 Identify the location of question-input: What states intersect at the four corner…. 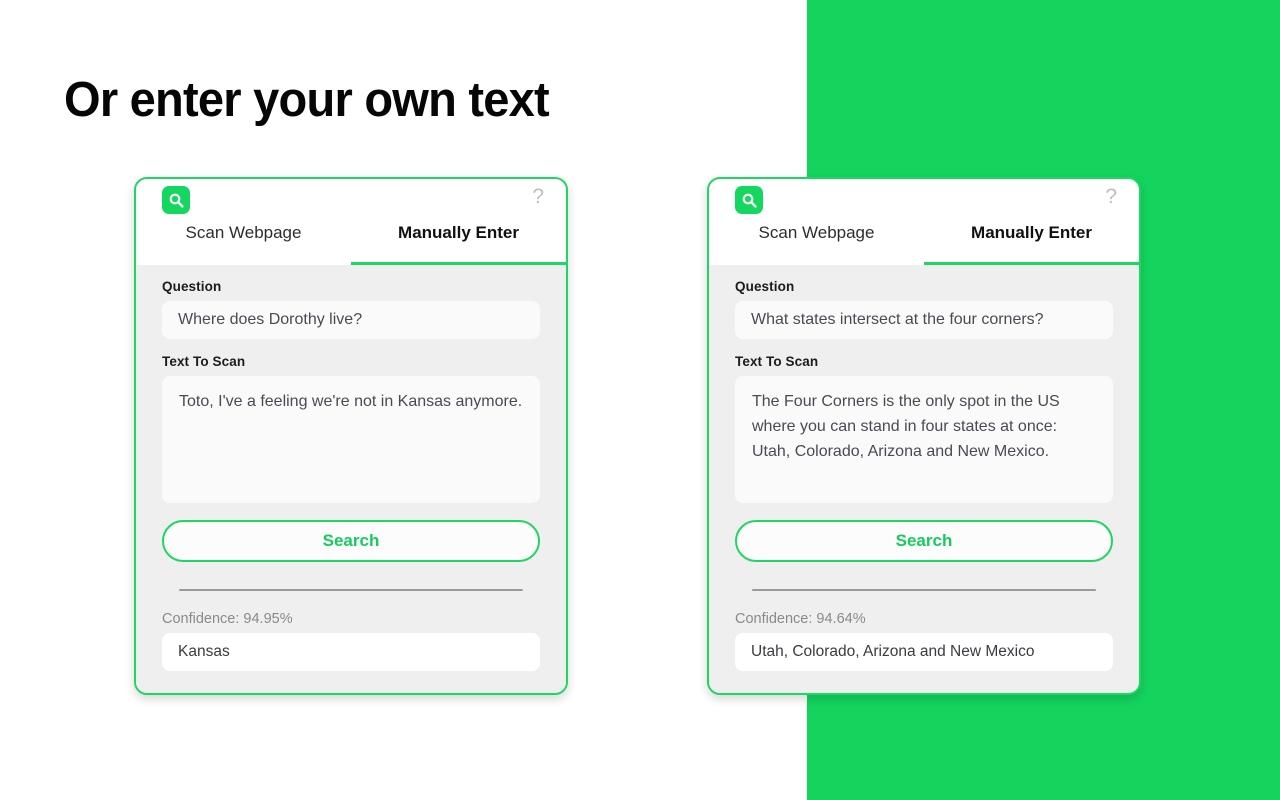
(924, 320).